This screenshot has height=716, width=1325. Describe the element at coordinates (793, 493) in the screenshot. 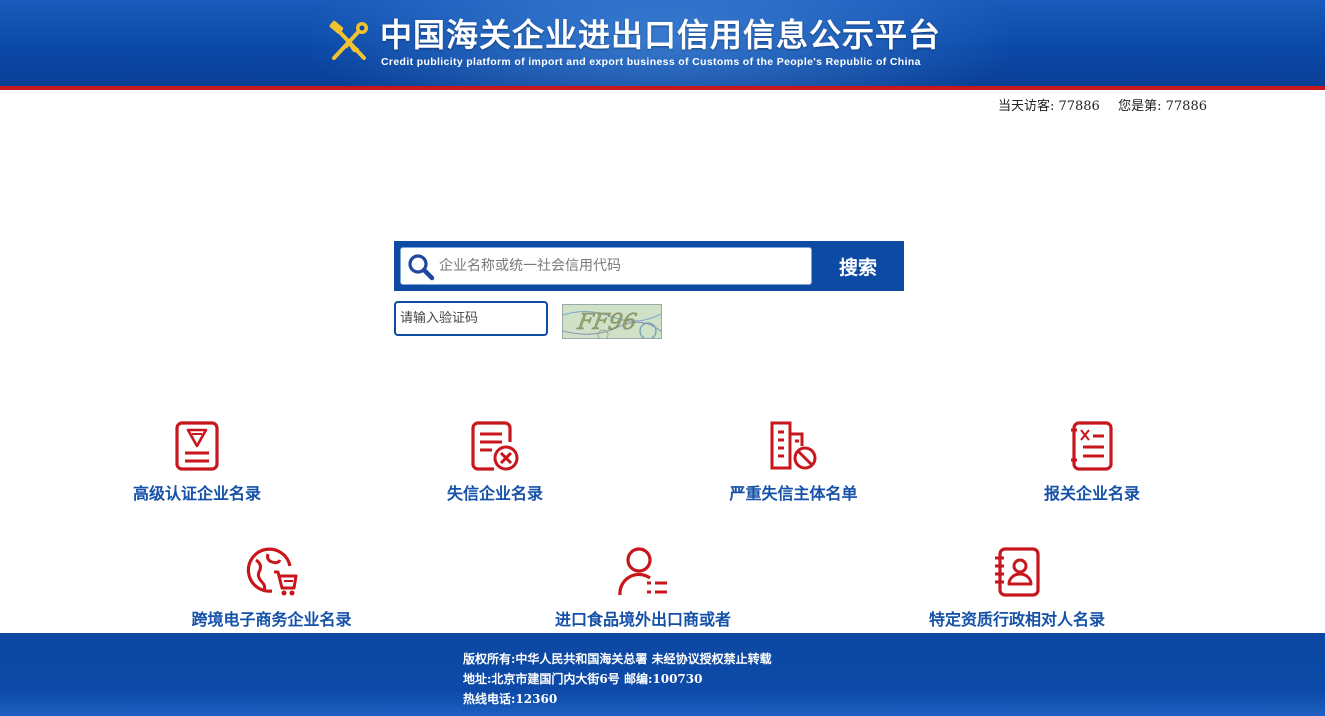

I see `tile-label: 严重失信主体名单` at that location.